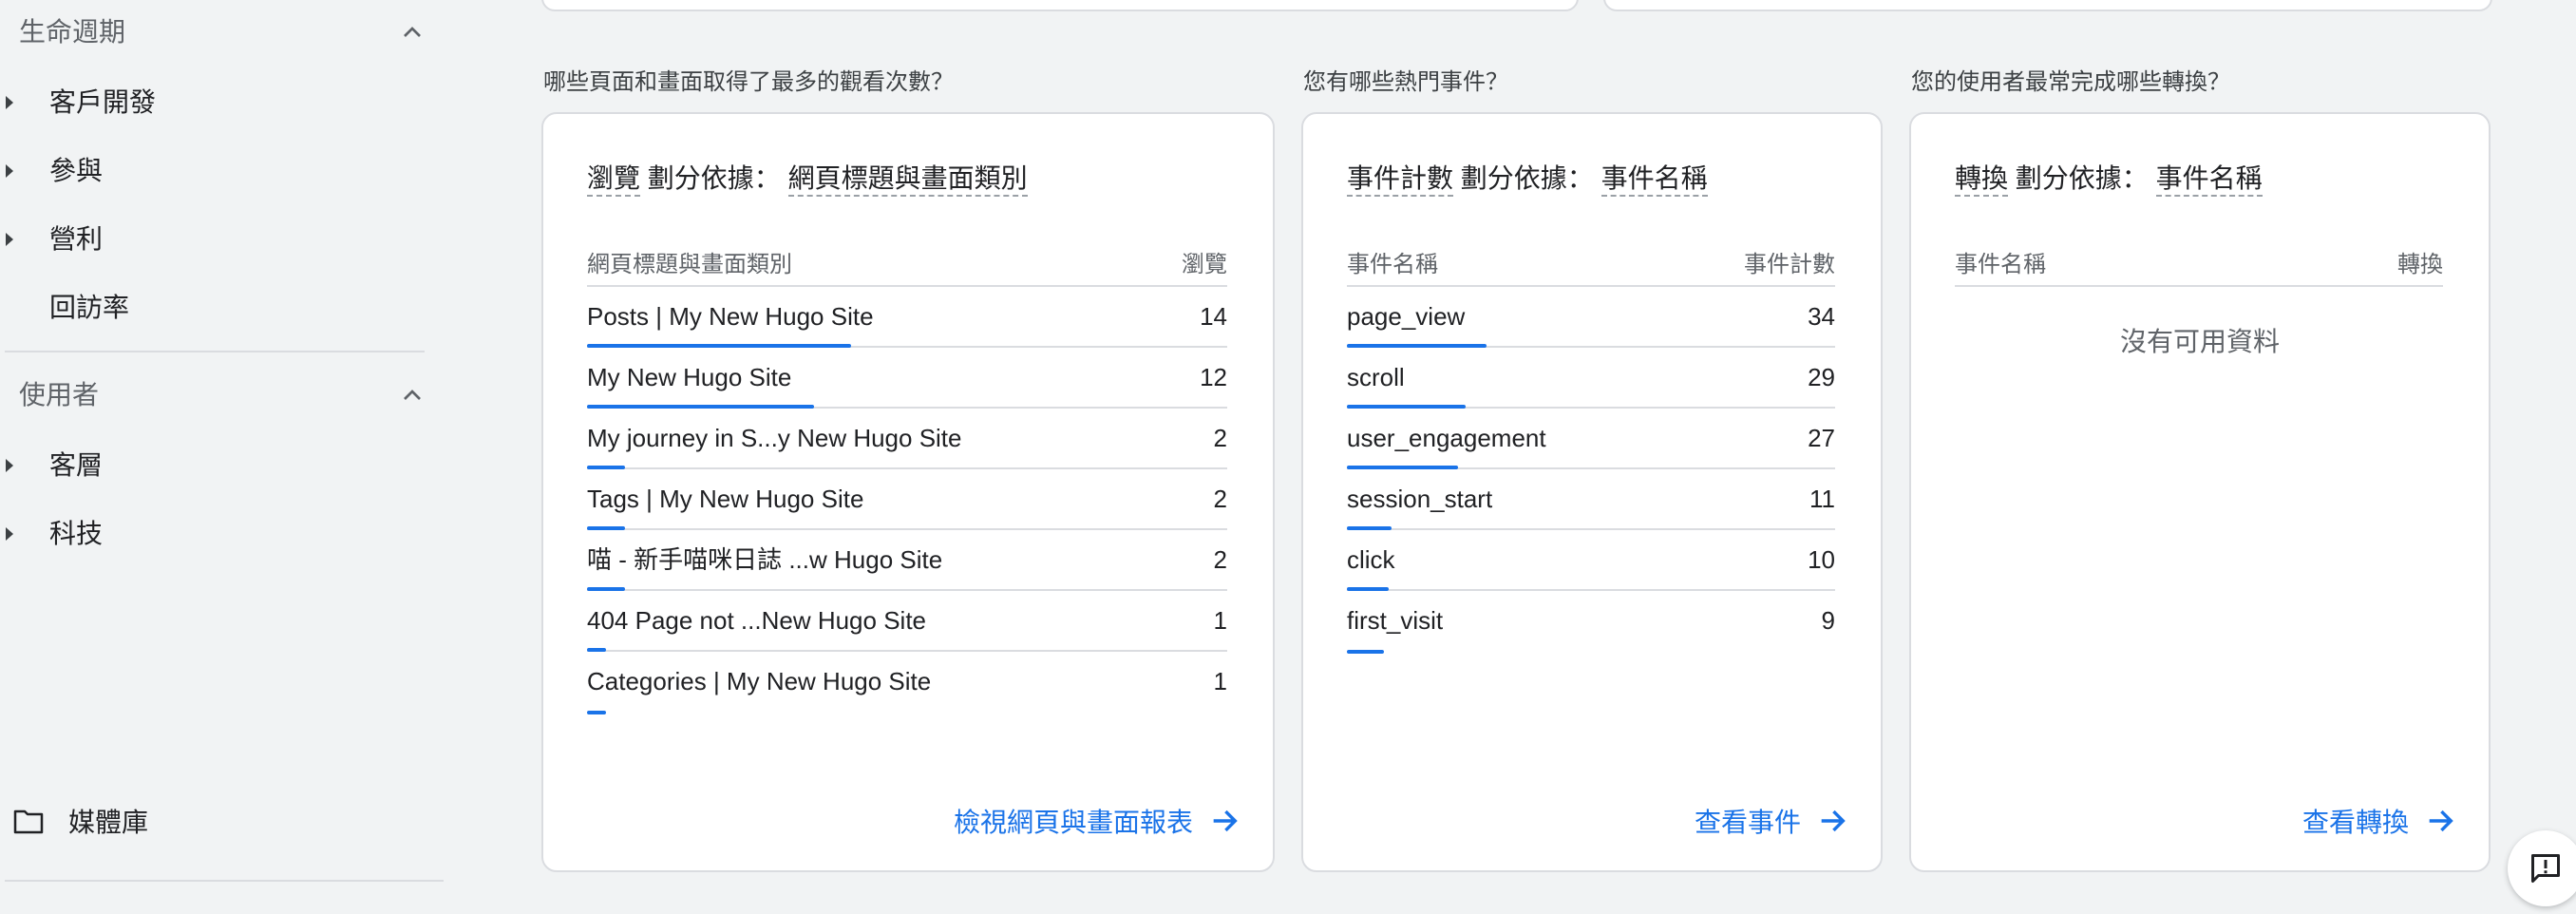  What do you see at coordinates (725, 499) in the screenshot?
I see `row-label: Tags | My New Hugo Site` at bounding box center [725, 499].